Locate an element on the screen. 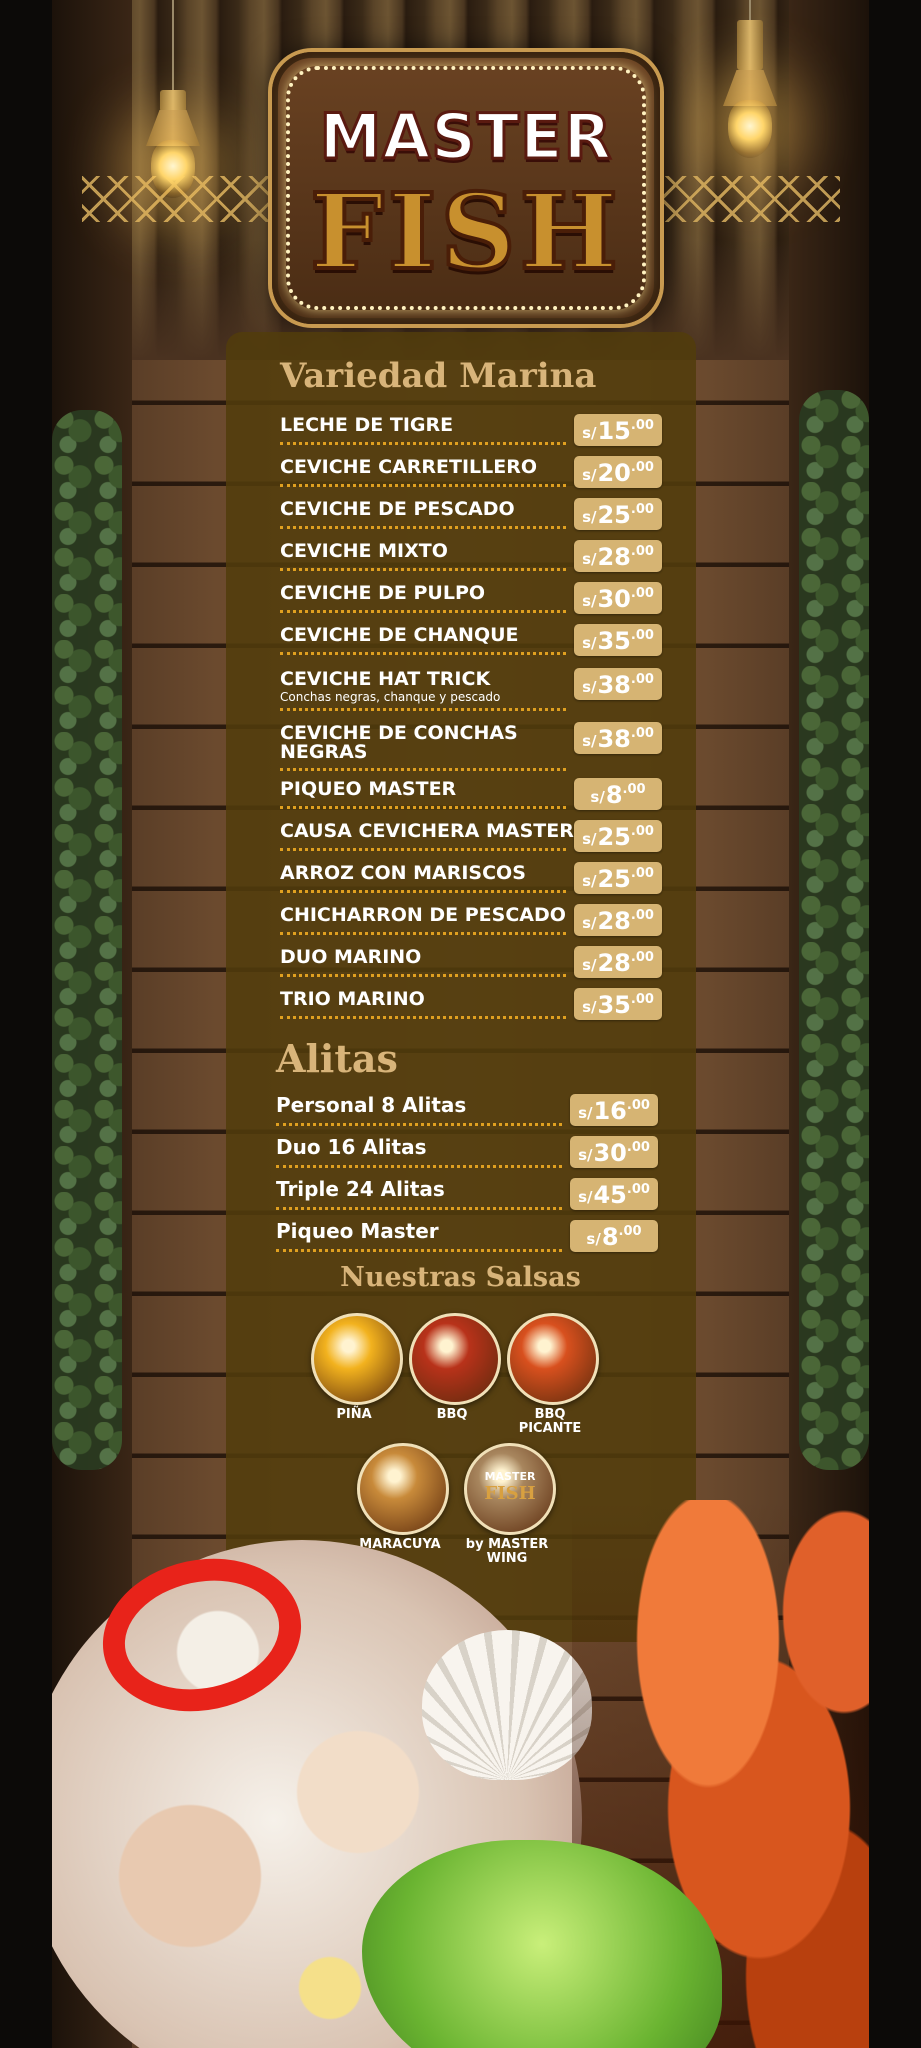  scallop-shell-image is located at coordinates (507, 1705).